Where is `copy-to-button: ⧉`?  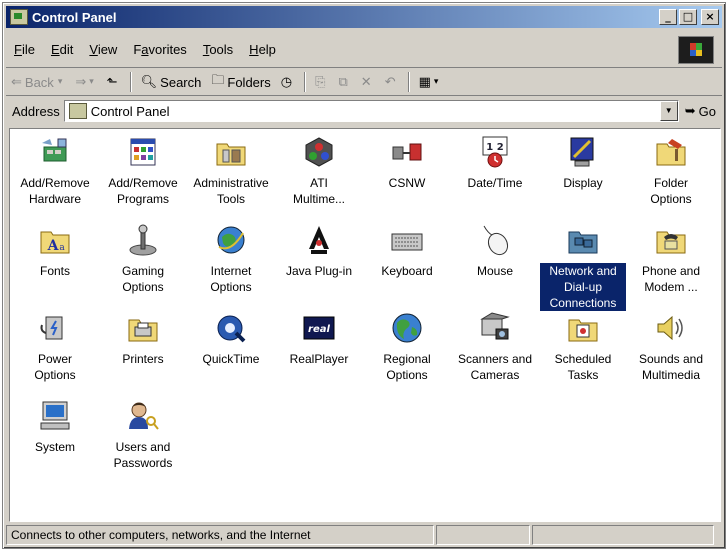 copy-to-button: ⧉ is located at coordinates (345, 82).